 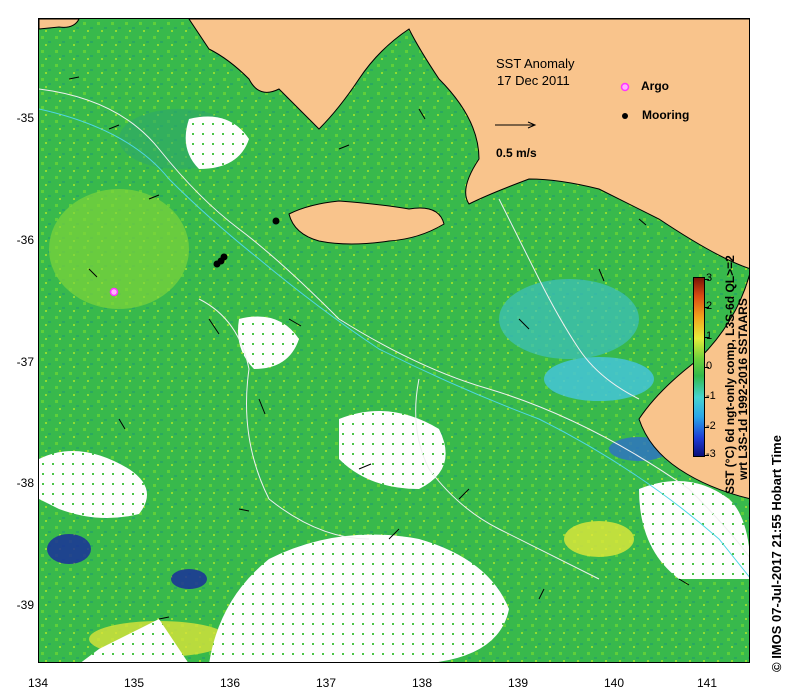 I want to click on mooring-legend-label: Mooring, so click(x=666, y=115).